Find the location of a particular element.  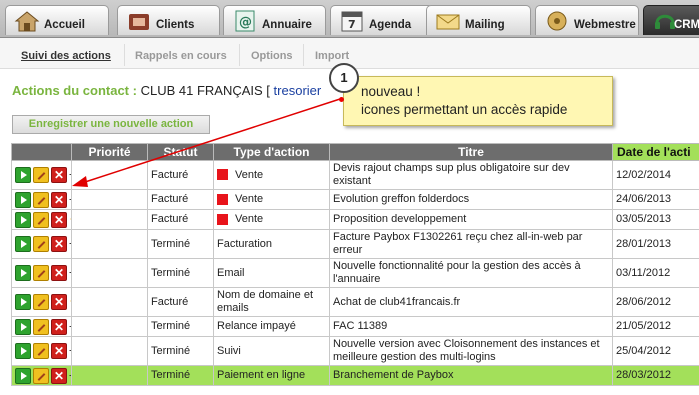

title-cell: Branchement de Paybox is located at coordinates (471, 375).